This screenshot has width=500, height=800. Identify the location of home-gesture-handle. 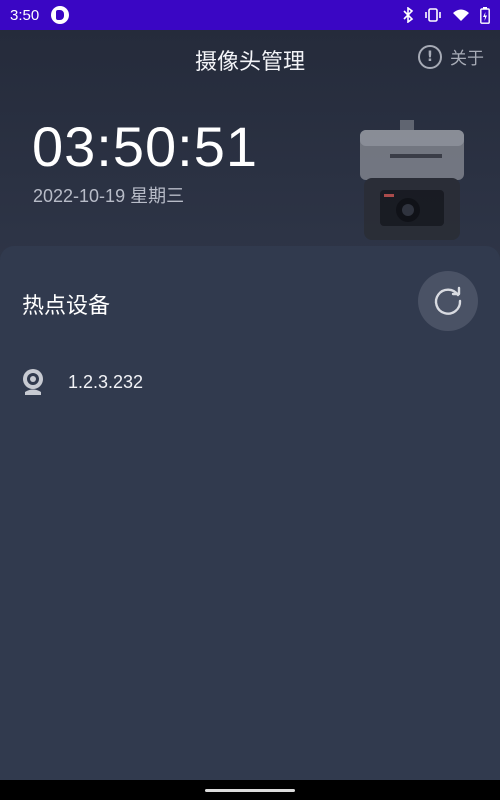
(250, 790).